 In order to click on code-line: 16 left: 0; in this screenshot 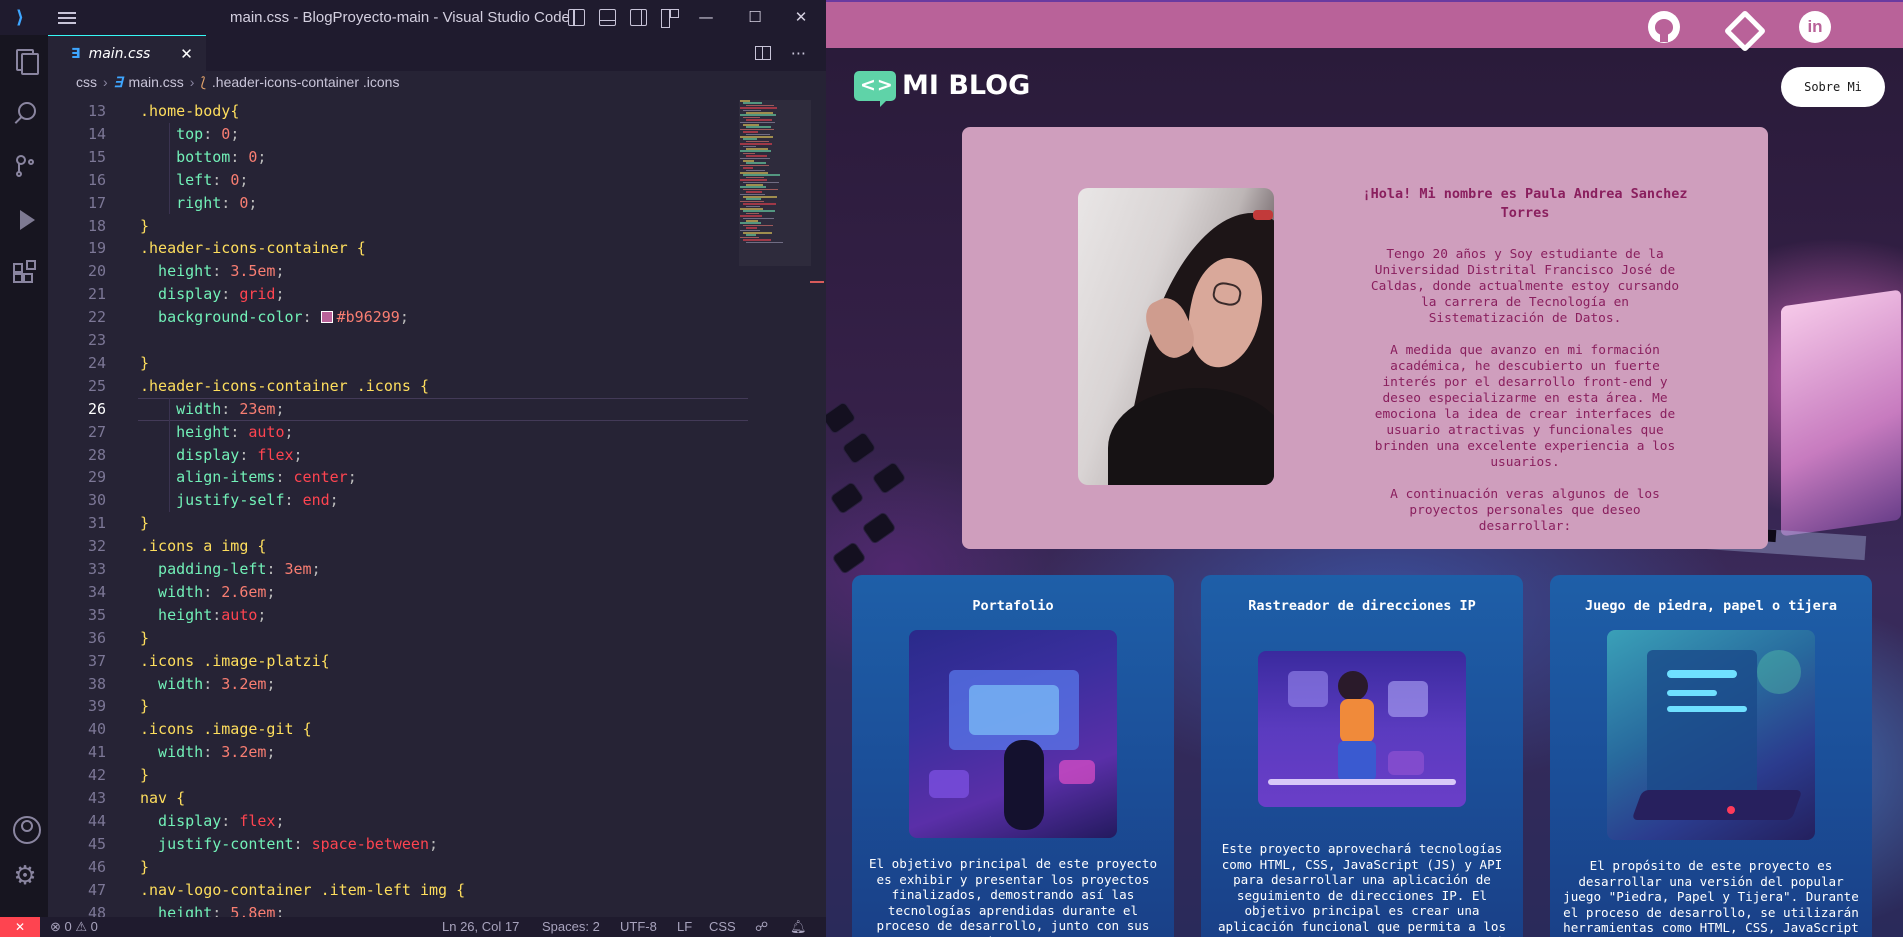, I will do `click(393, 180)`.